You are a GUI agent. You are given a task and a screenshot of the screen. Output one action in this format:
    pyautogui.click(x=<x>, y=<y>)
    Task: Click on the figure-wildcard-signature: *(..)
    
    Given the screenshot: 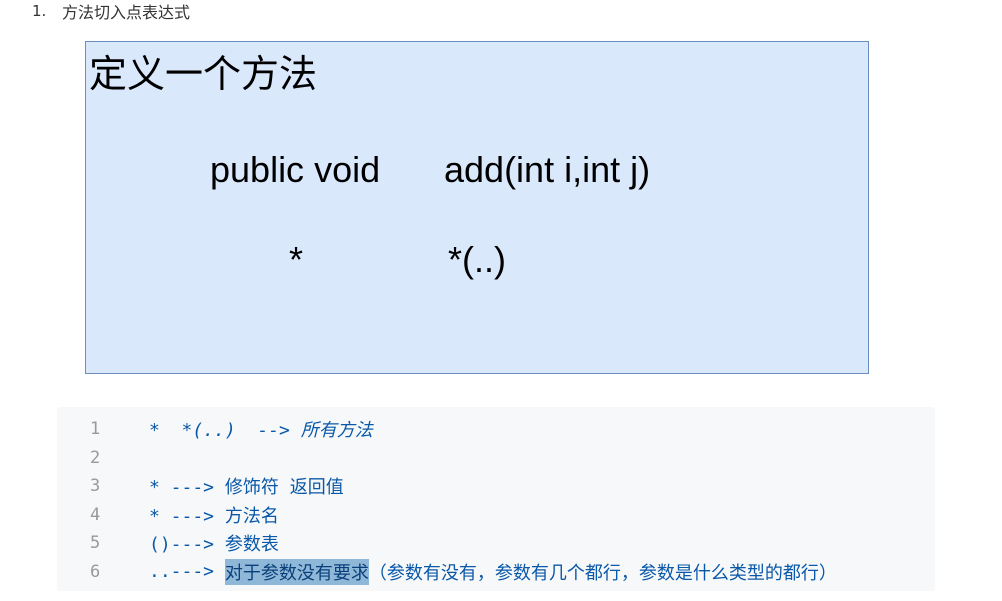 What is the action you would take?
    pyautogui.click(x=477, y=259)
    